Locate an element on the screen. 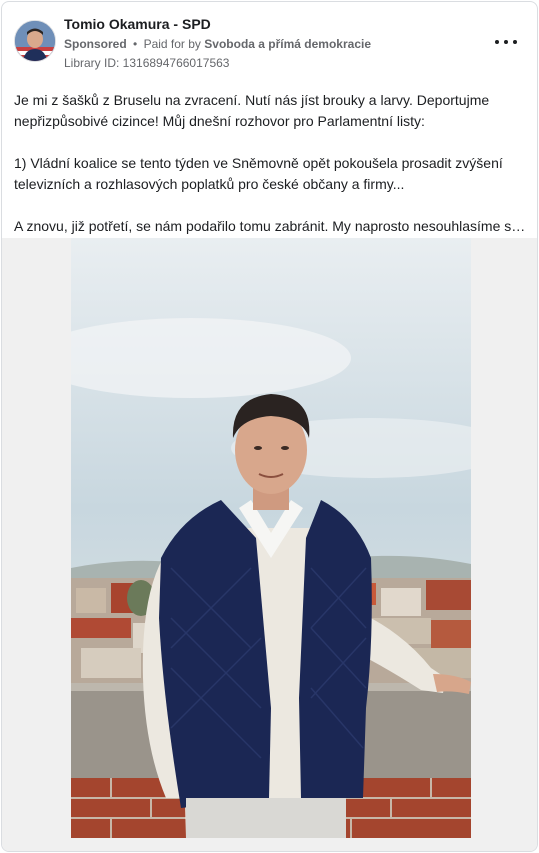  paid-for-label: Paid for by is located at coordinates (172, 44).